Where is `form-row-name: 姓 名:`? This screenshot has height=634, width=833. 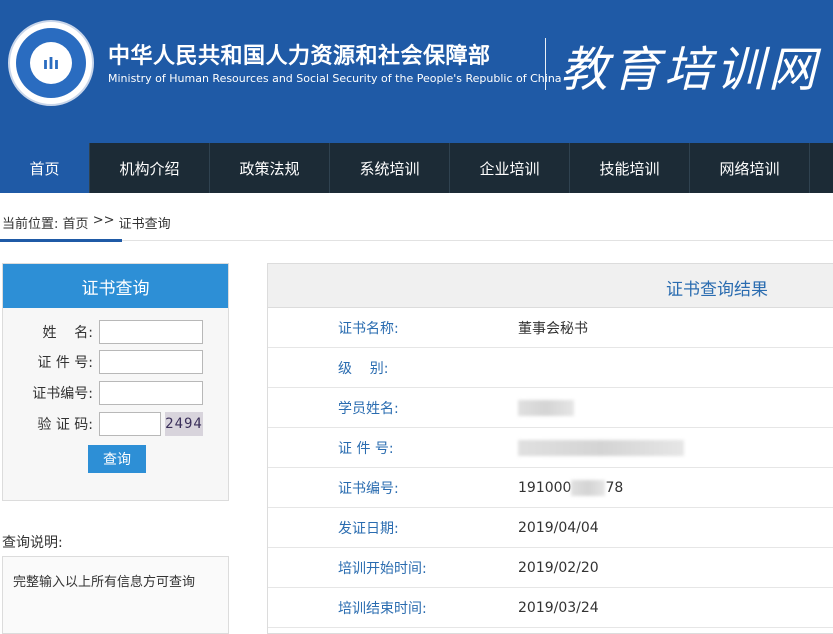
form-row-name: 姓 名: is located at coordinates (116, 332).